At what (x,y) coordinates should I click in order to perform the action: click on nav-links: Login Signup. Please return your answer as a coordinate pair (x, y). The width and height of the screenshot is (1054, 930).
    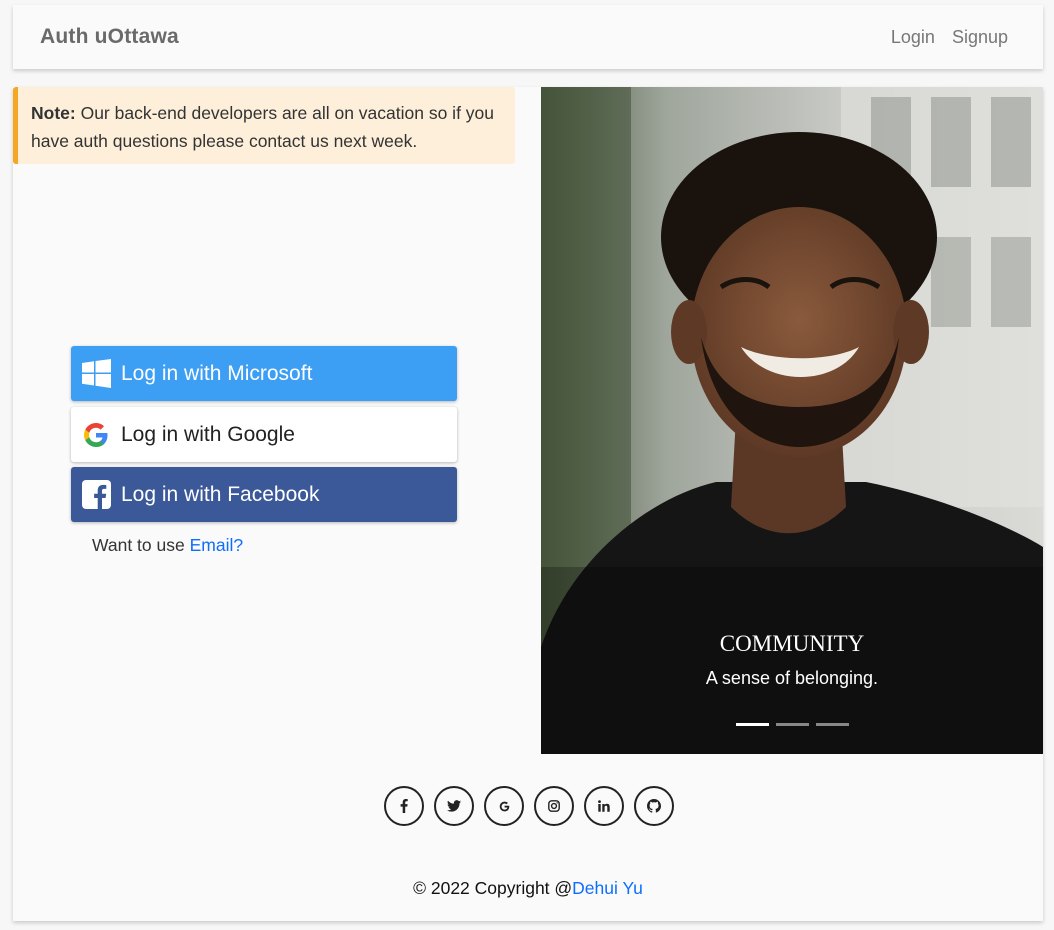
    Looking at the image, I should click on (949, 37).